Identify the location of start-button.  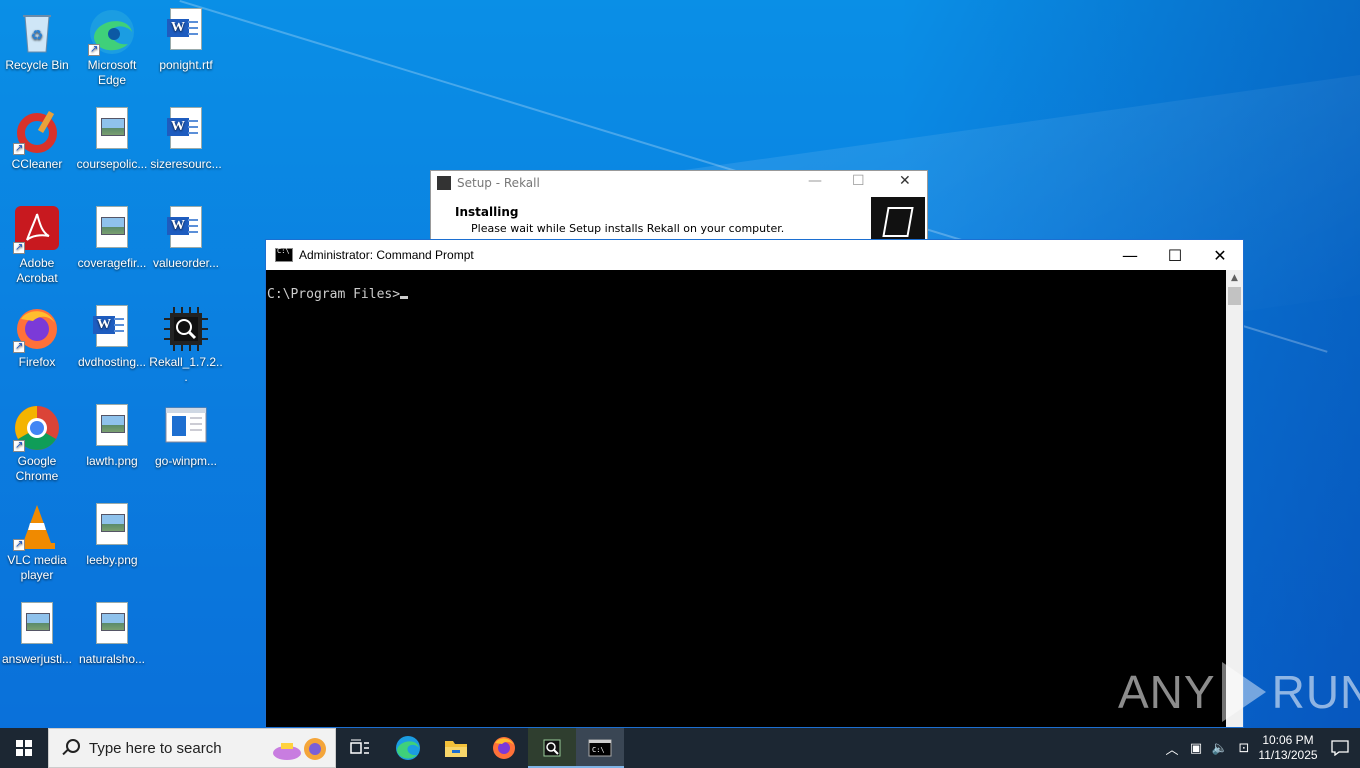
(24, 748).